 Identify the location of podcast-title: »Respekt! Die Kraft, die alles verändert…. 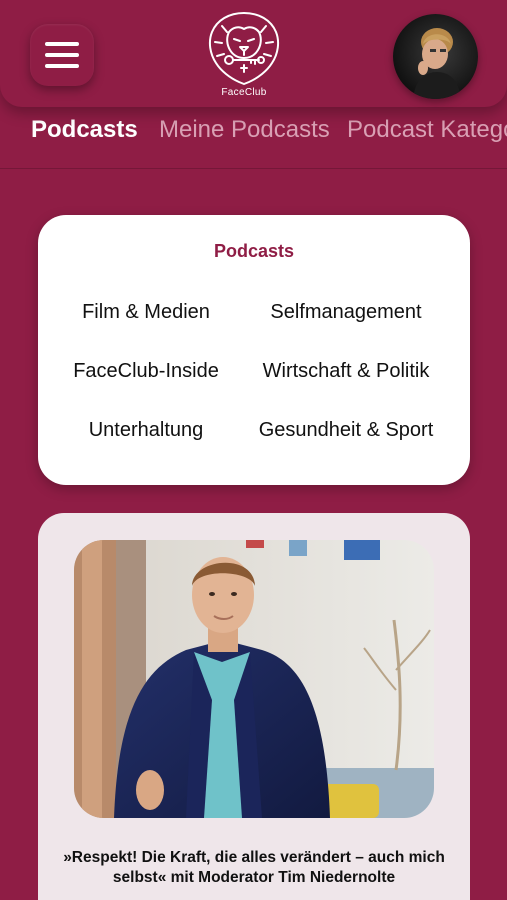
(254, 868).